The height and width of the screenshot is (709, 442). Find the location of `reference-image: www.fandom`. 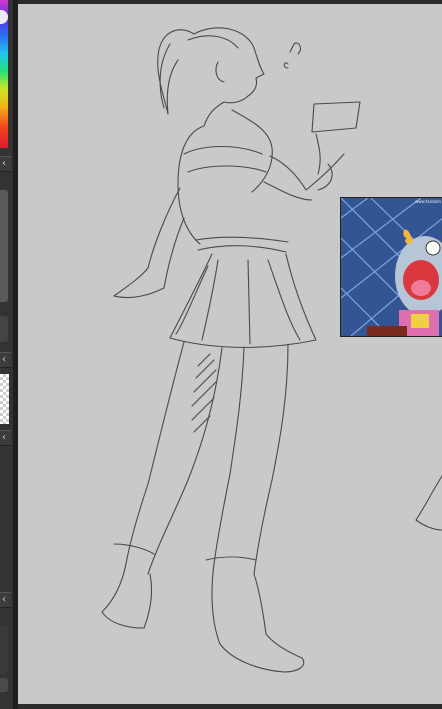

reference-image: www.fandom is located at coordinates (391, 267).